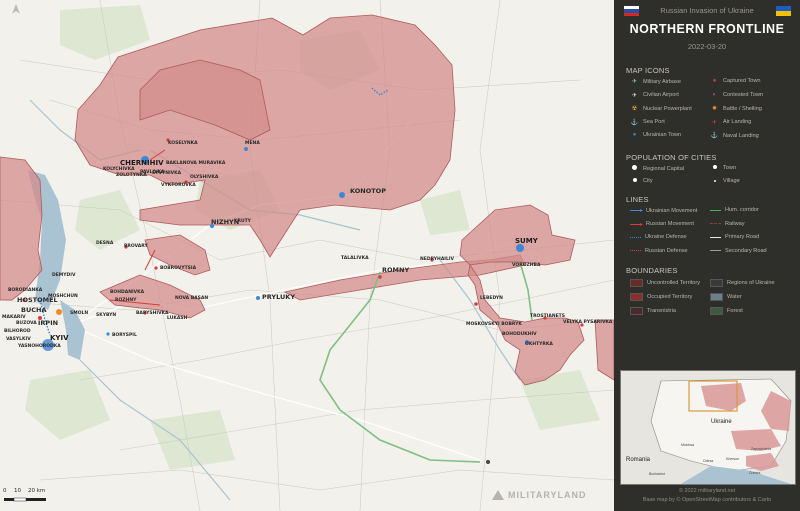 Image resolution: width=800 pixels, height=511 pixels. I want to click on town-label: NEDRYHAILIV, so click(437, 259).